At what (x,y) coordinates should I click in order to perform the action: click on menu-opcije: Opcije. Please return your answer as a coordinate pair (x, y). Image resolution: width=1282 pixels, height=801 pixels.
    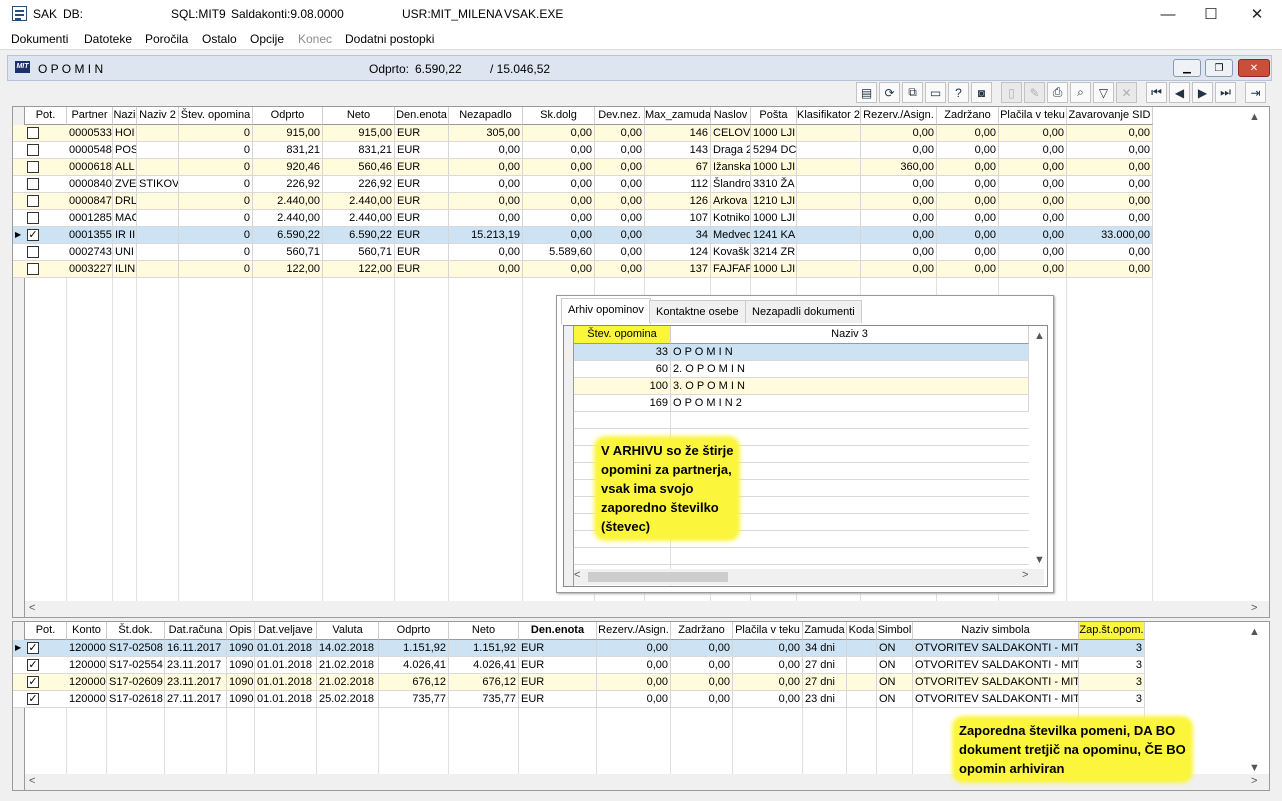
    Looking at the image, I should click on (267, 39).